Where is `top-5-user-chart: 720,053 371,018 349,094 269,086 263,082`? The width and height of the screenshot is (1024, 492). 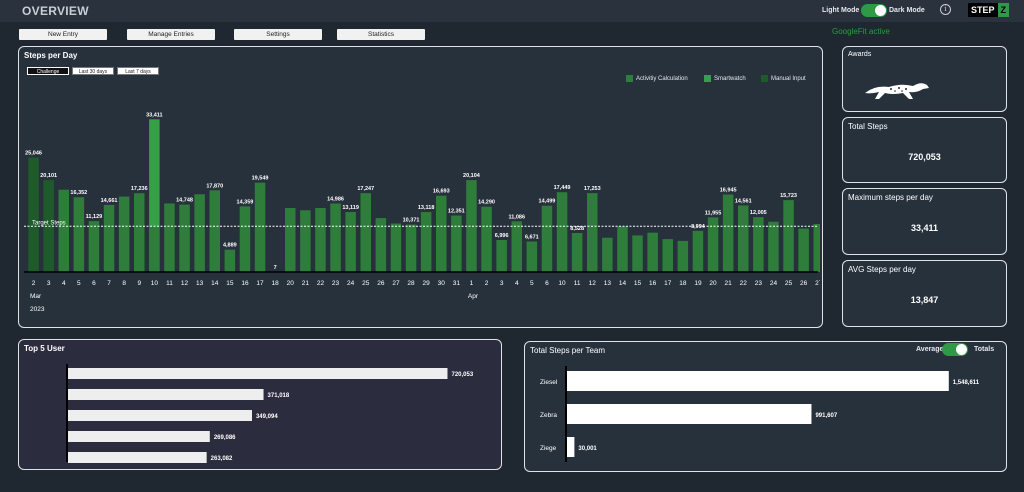
top-5-user-chart: 720,053 371,018 349,094 269,086 263,082 is located at coordinates (270, 413).